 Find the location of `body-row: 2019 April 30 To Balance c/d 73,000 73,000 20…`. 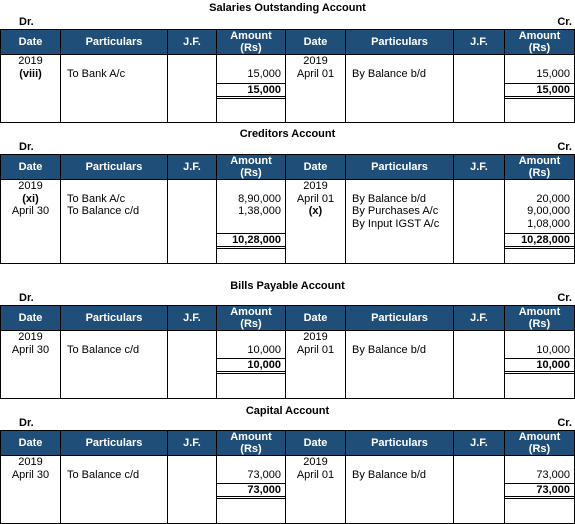

body-row: 2019 April 30 To Balance c/d 73,000 73,000 20… is located at coordinates (287, 489).